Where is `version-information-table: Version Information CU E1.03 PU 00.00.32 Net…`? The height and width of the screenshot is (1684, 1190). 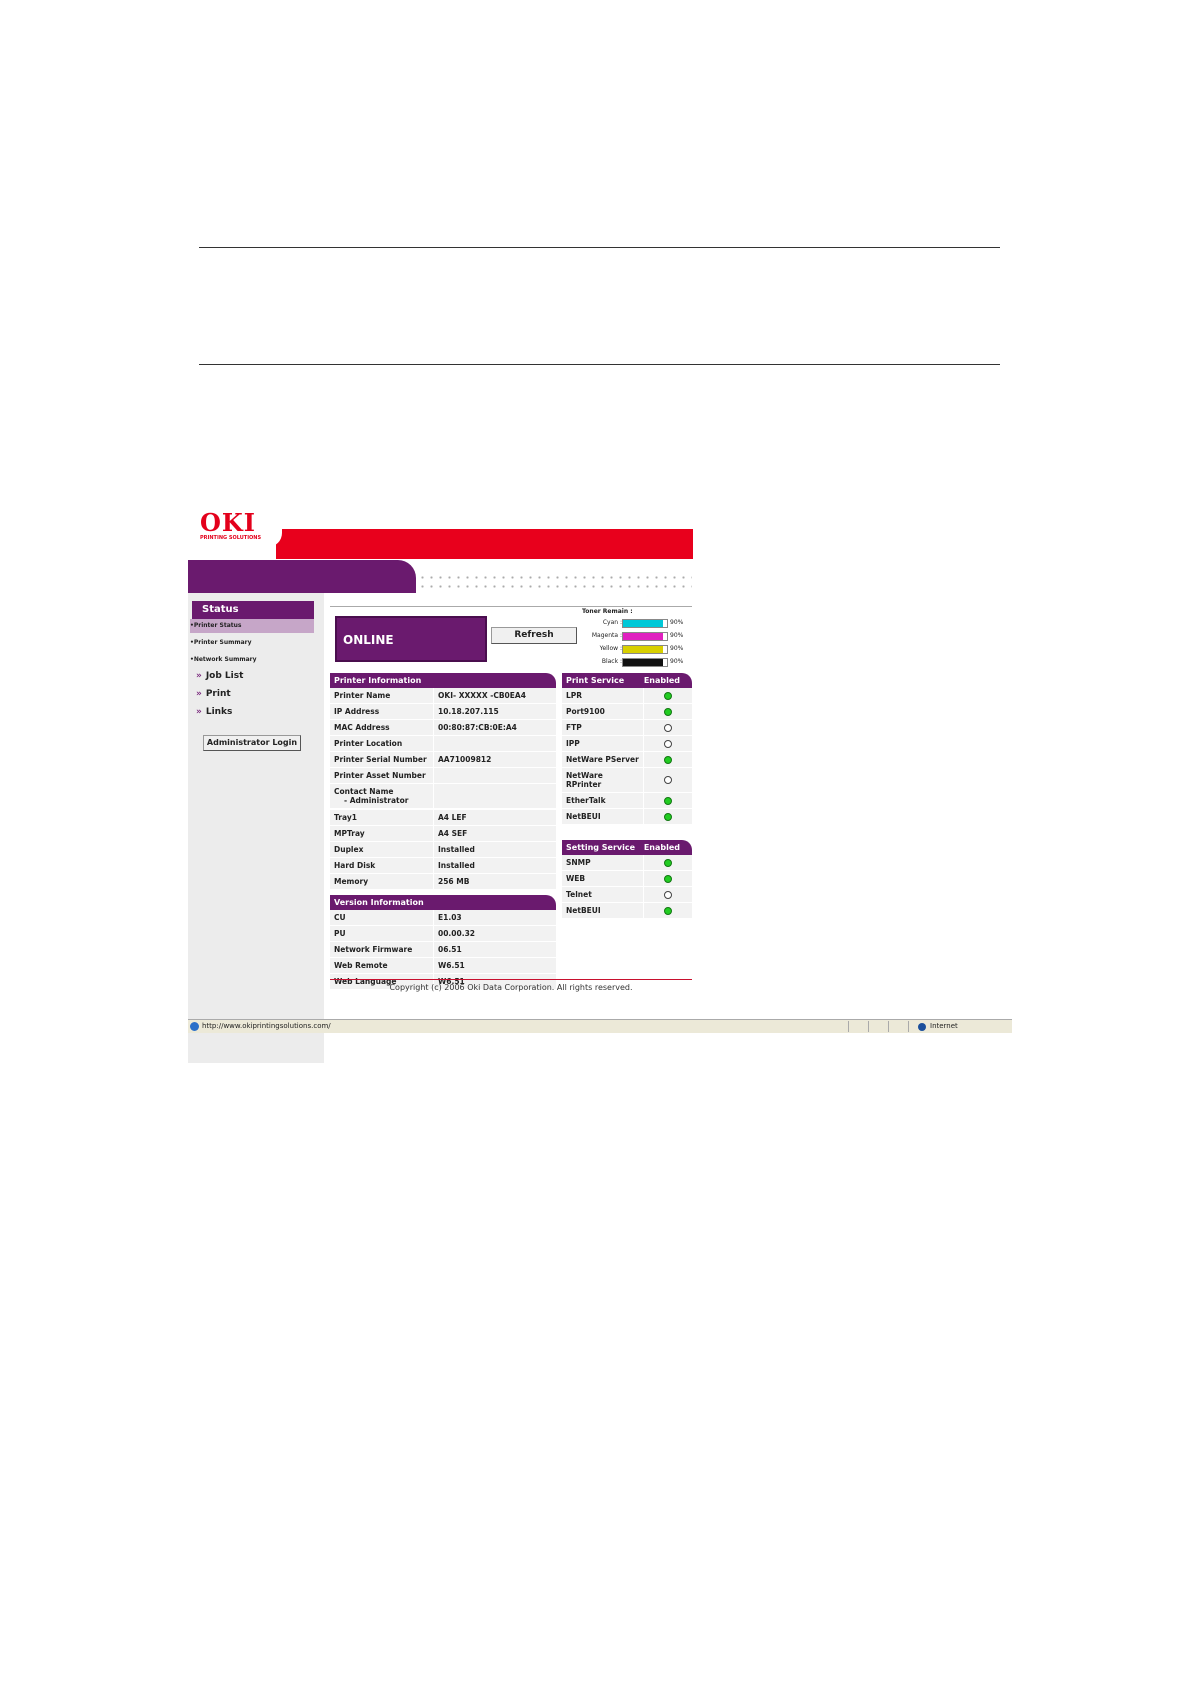 version-information-table: Version Information CU E1.03 PU 00.00.32 Net… is located at coordinates (443, 942).